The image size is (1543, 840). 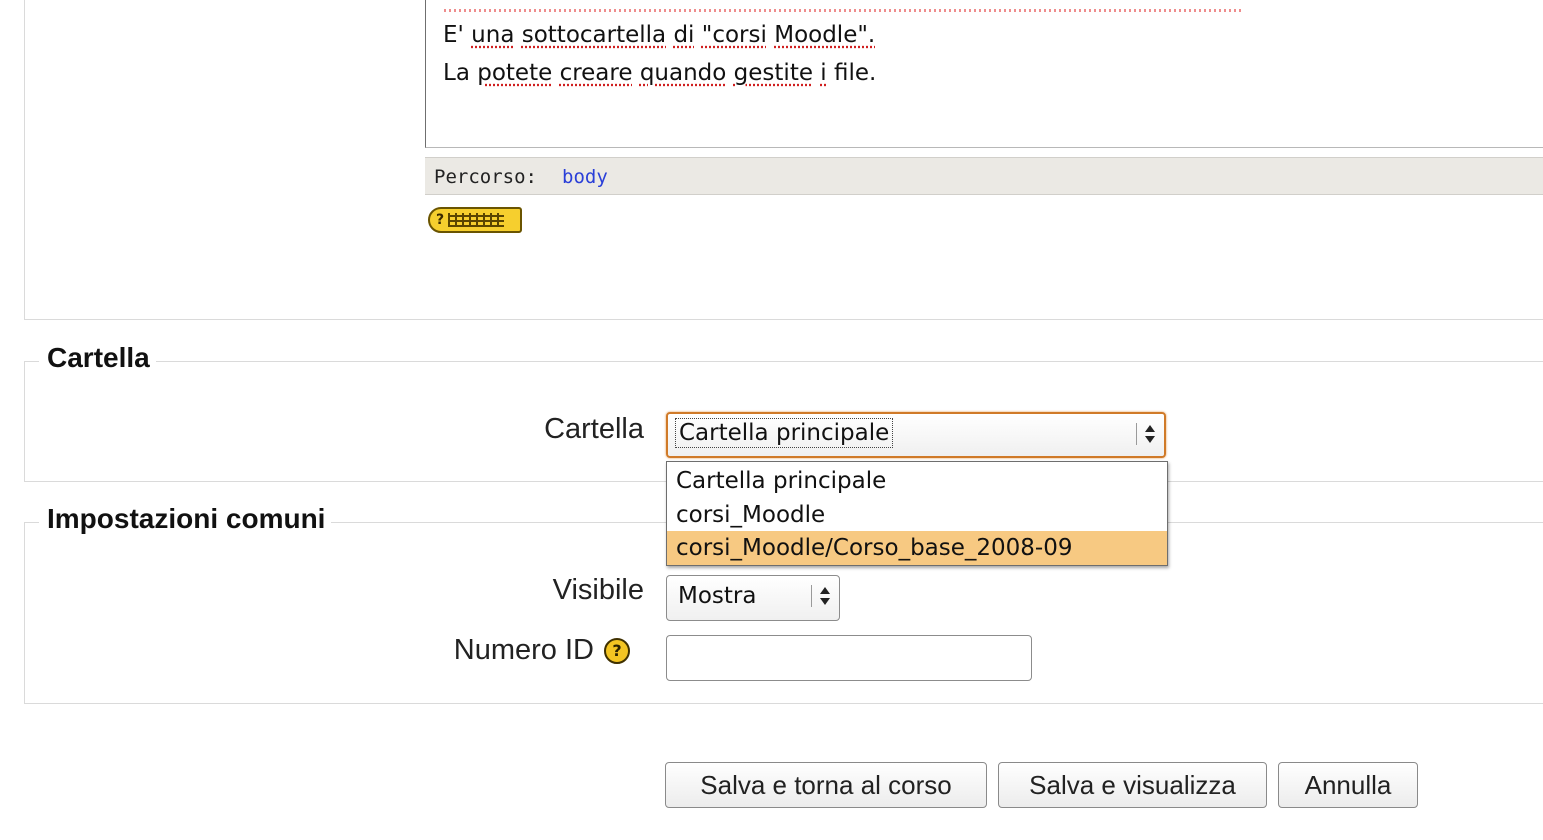 I want to click on word: Moodle"., so click(x=825, y=35).